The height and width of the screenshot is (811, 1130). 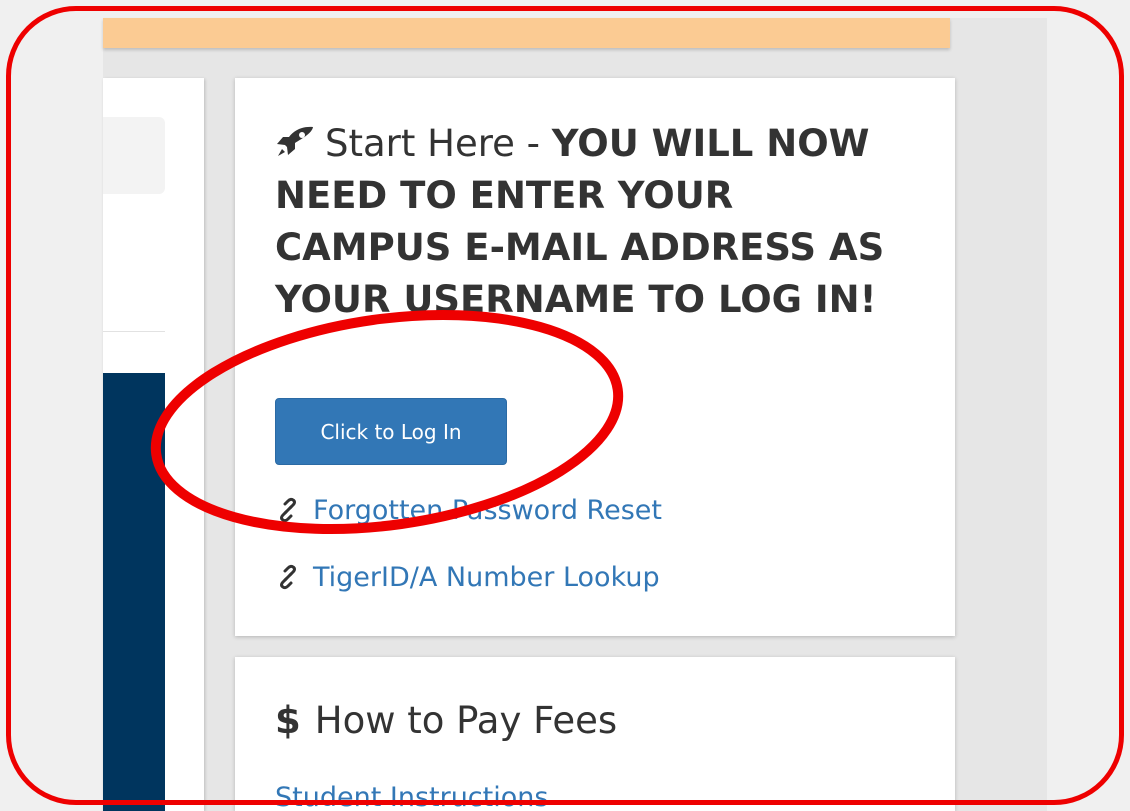 I want to click on student-instructions-link: Student Instructions, so click(x=411, y=794).